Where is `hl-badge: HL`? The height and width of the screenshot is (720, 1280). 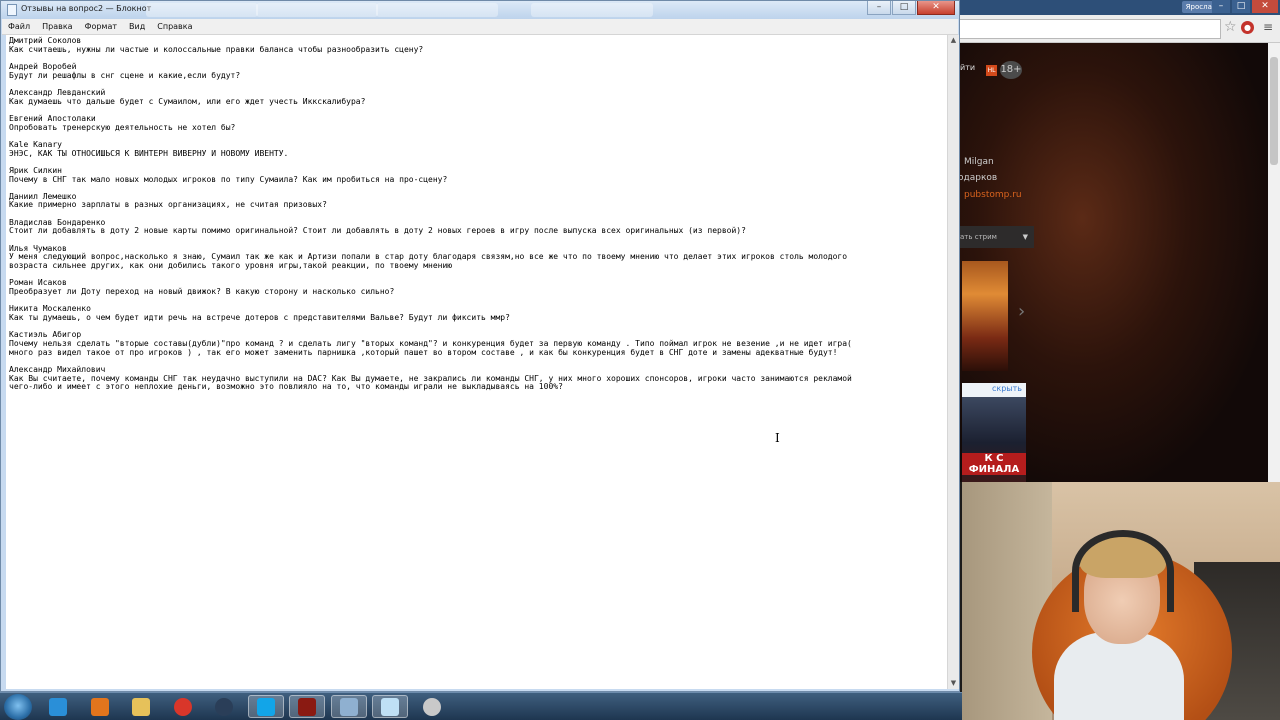 hl-badge: HL is located at coordinates (991, 70).